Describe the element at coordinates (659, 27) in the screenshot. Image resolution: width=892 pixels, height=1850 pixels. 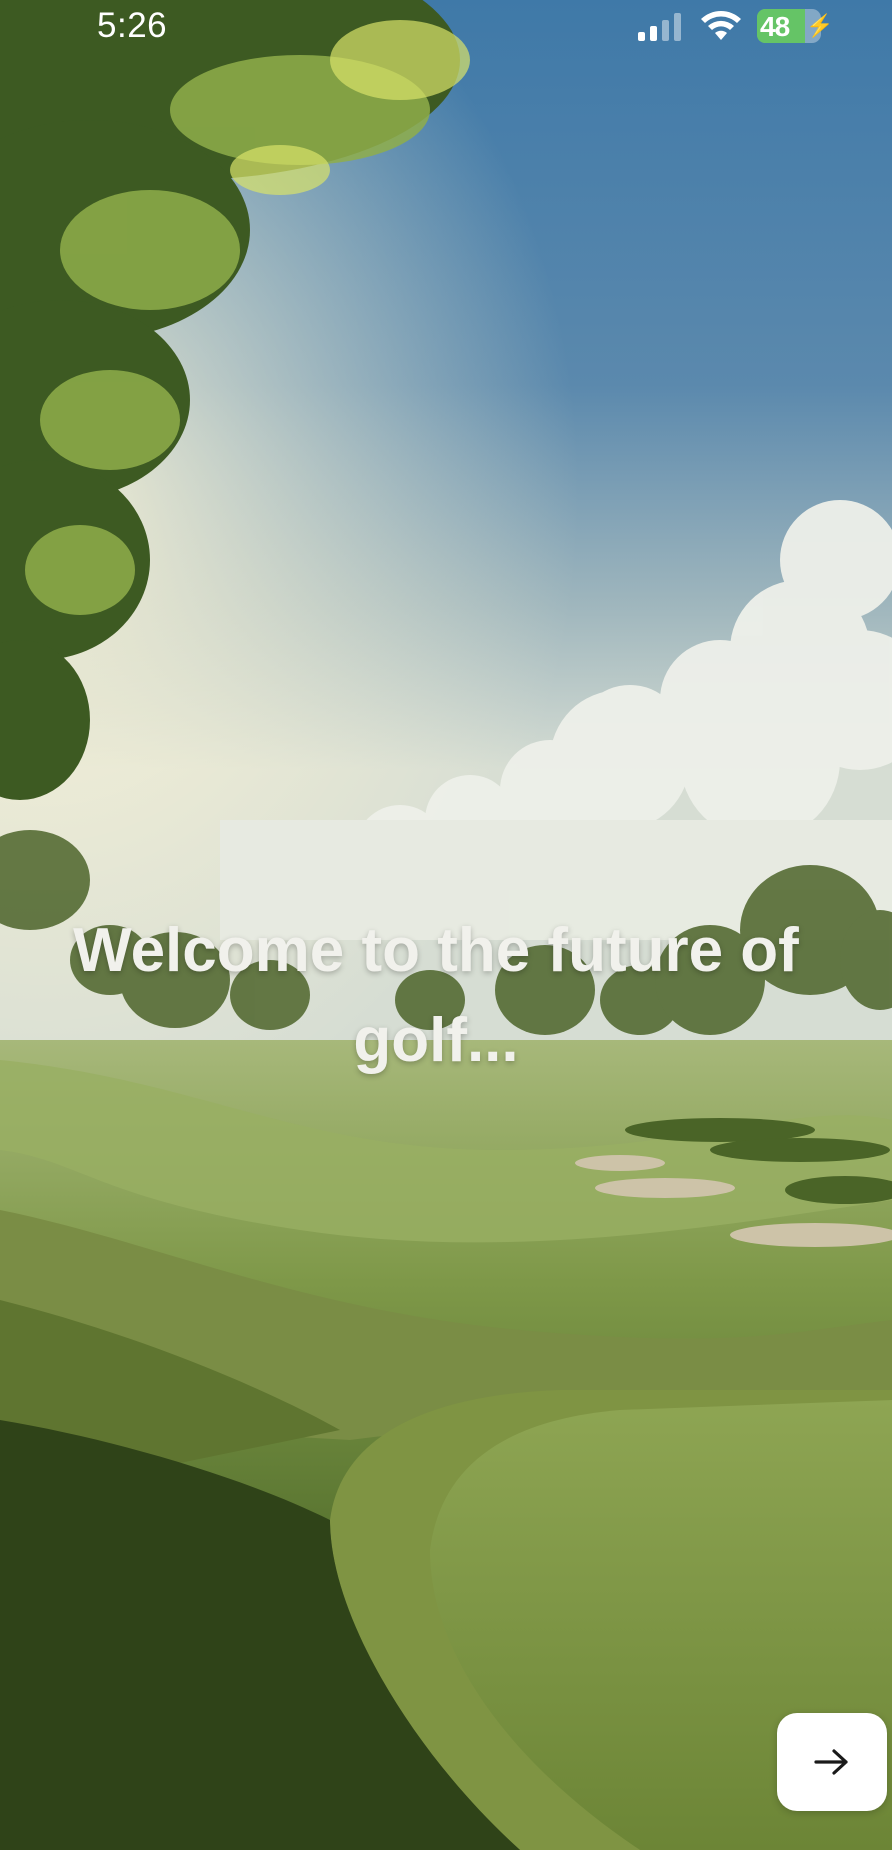
I see `cellular-signal-icon` at that location.